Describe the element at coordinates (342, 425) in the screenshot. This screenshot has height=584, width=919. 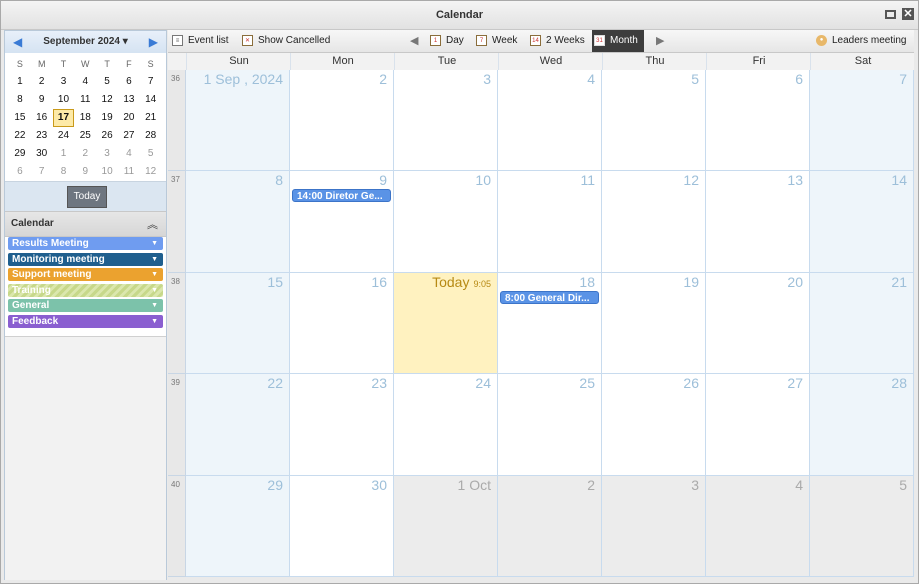
I see `day-cell: 23` at that location.